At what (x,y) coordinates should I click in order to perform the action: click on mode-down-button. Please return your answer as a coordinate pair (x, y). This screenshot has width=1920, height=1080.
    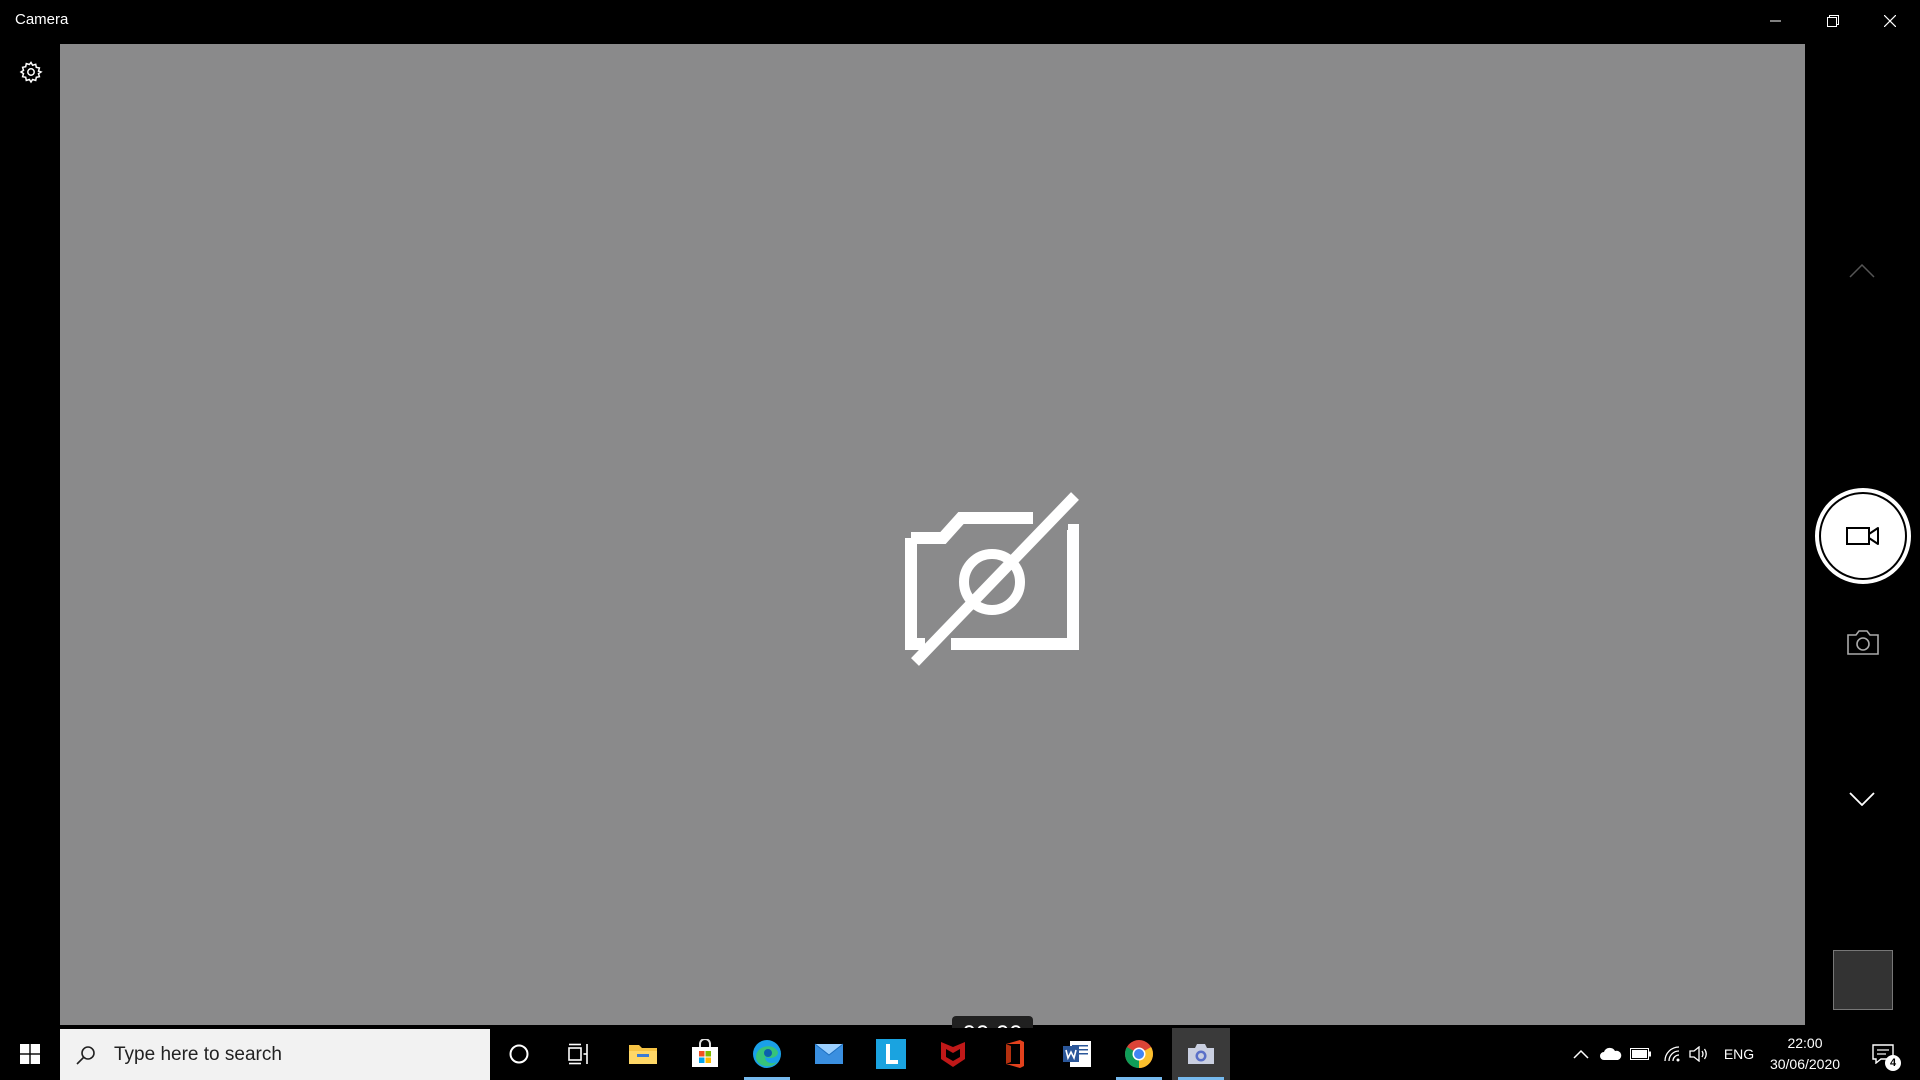
    Looking at the image, I should click on (1862, 799).